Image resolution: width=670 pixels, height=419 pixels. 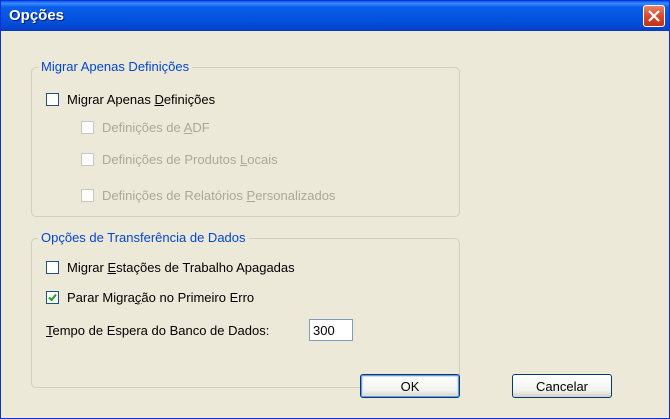 What do you see at coordinates (190, 159) in the screenshot?
I see `local-products-definitions-label: Definições de Produtos Locais` at bounding box center [190, 159].